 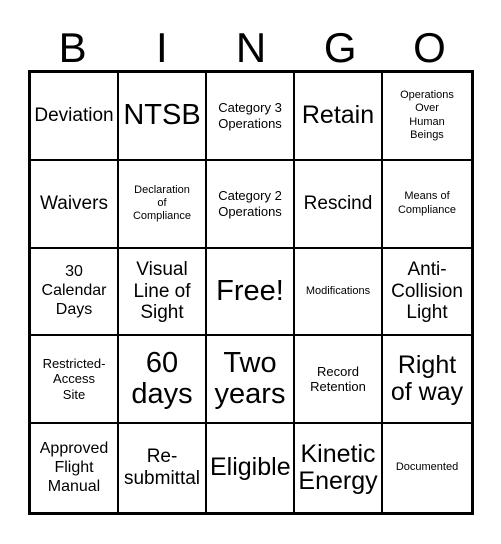 I want to click on bingo-cell-label: NTSB, so click(x=162, y=115).